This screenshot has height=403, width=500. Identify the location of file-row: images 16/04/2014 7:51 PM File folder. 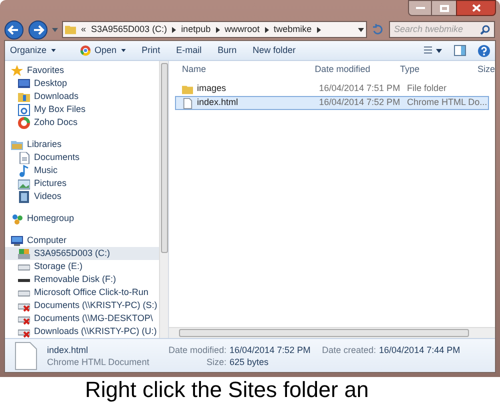
(332, 89).